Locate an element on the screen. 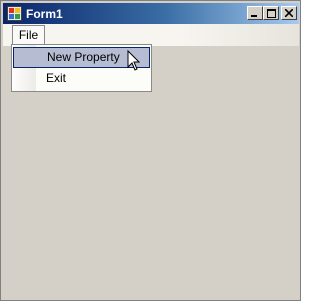  maximize-button is located at coordinates (271, 13).